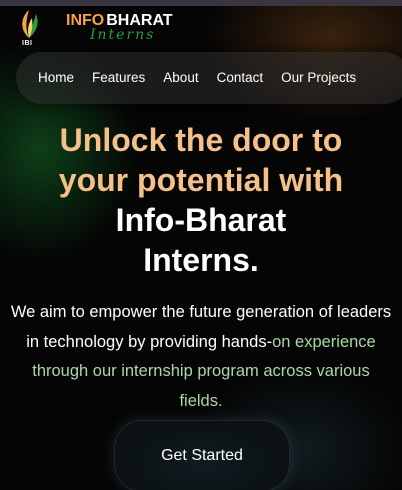 The image size is (402, 490). Describe the element at coordinates (180, 77) in the screenshot. I see `nav-item-about: About` at that location.